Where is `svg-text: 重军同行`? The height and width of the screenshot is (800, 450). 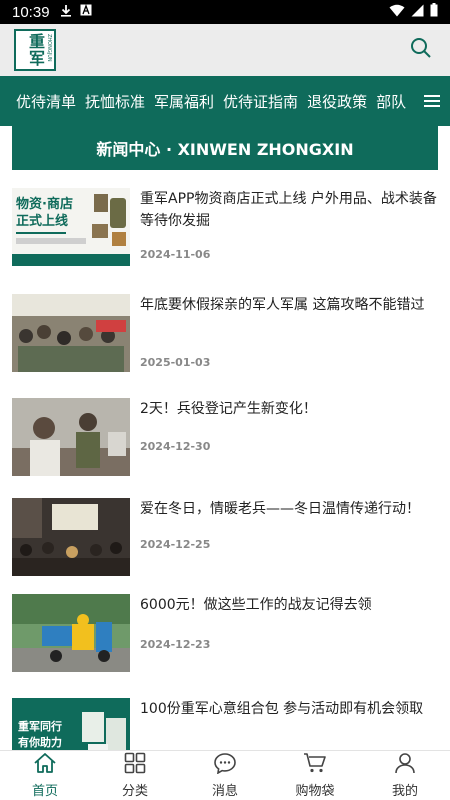 svg-text: 重军同行 is located at coordinates (40, 726).